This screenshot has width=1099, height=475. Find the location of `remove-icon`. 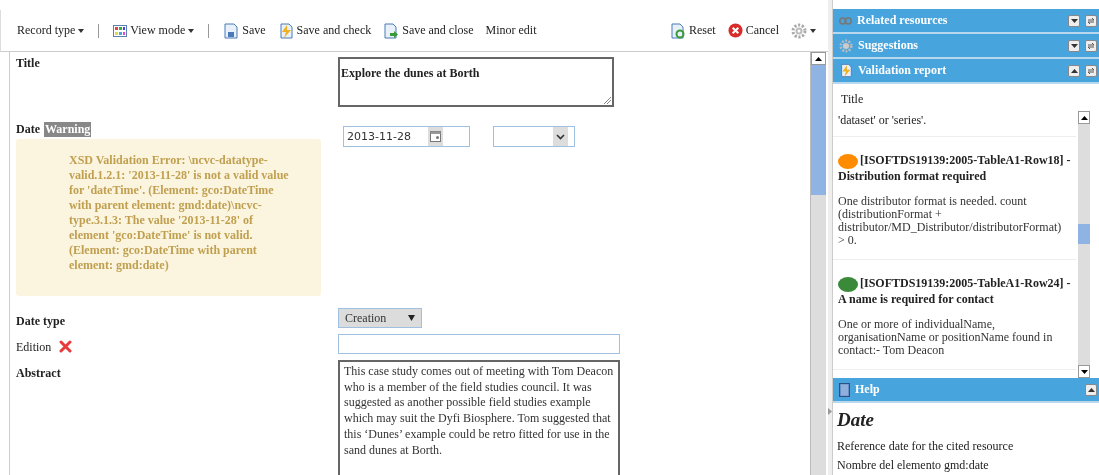

remove-icon is located at coordinates (66, 346).